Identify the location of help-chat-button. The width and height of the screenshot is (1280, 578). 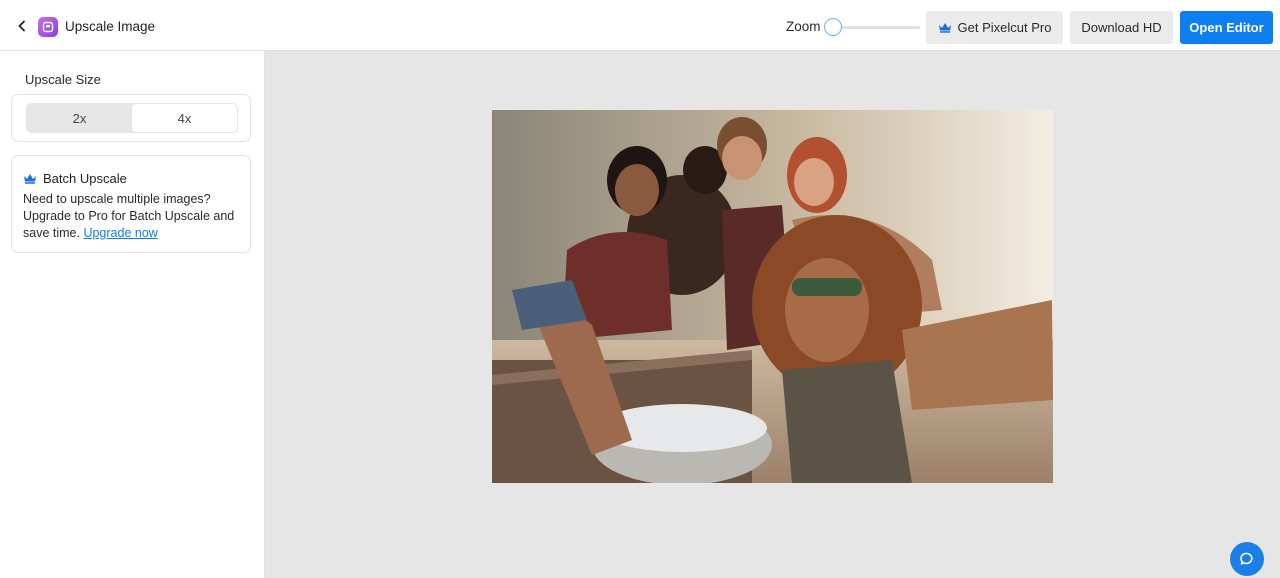
(1247, 559).